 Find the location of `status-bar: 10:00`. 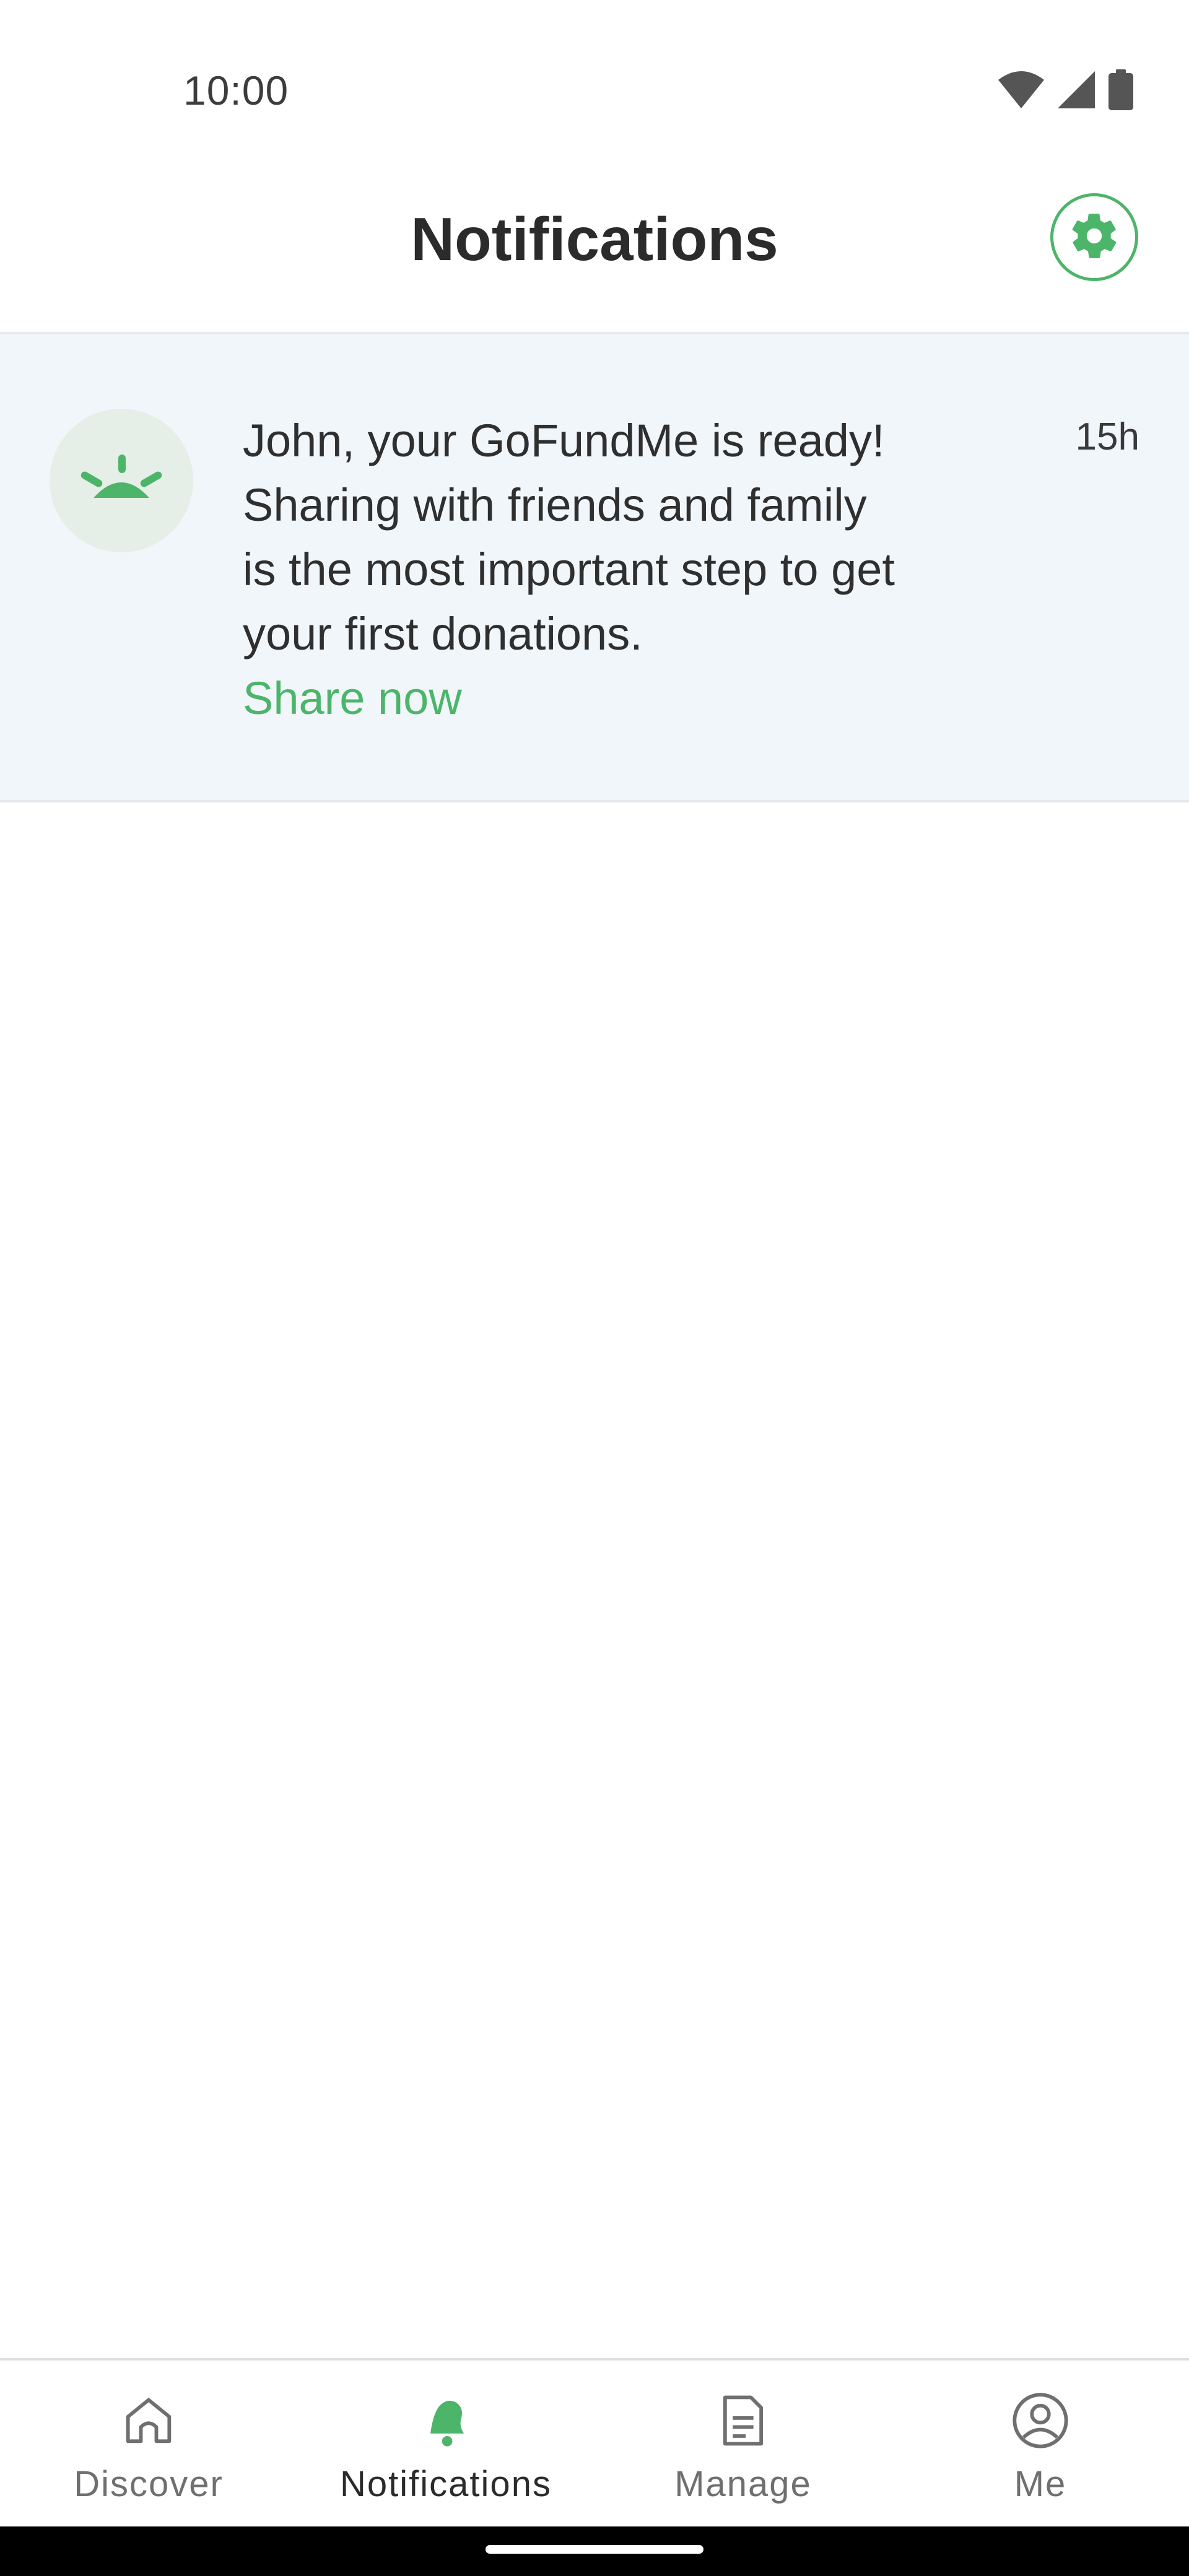

status-bar: 10:00 is located at coordinates (594, 77).